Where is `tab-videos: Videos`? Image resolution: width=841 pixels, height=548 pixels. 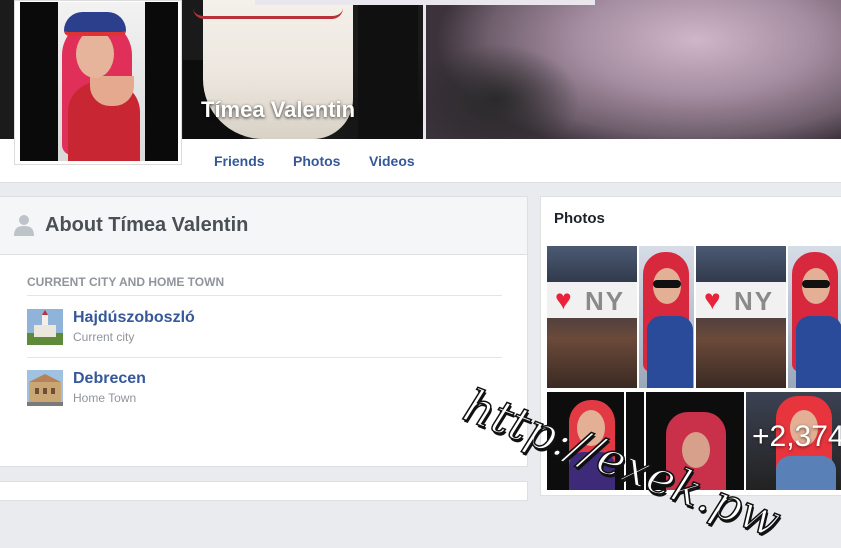 tab-videos: Videos is located at coordinates (392, 161).